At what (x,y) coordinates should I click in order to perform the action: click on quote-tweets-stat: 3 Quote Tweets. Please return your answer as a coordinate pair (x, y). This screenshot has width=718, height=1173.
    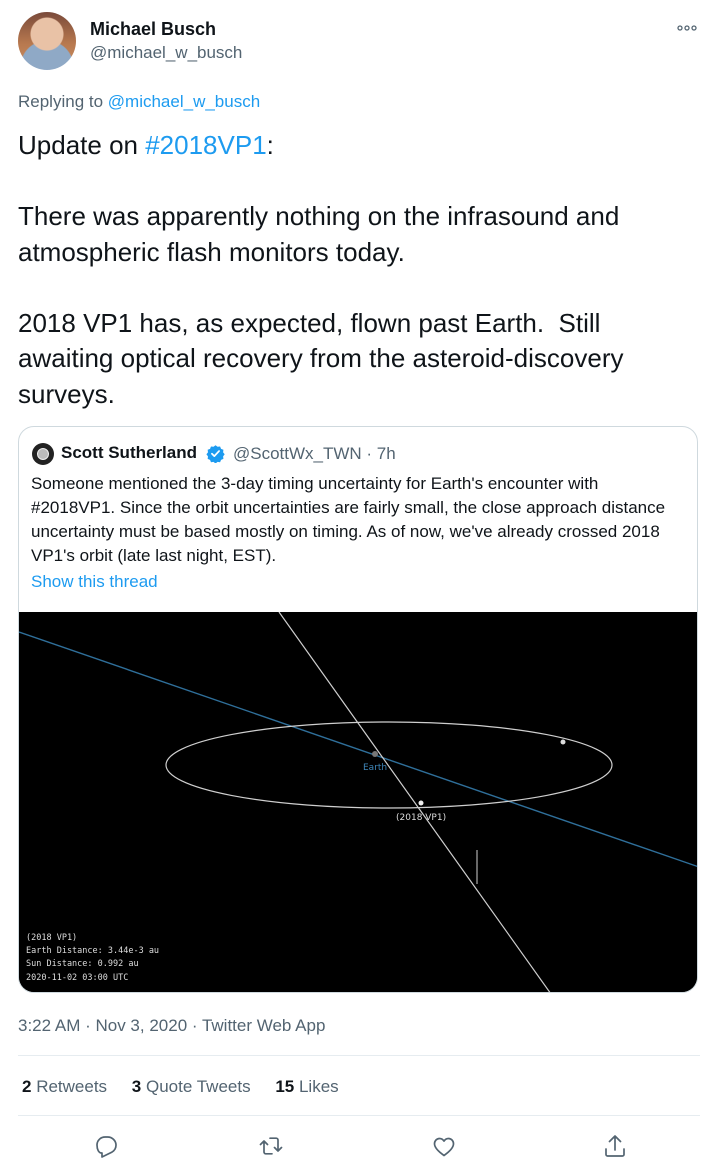
    Looking at the image, I should click on (191, 1087).